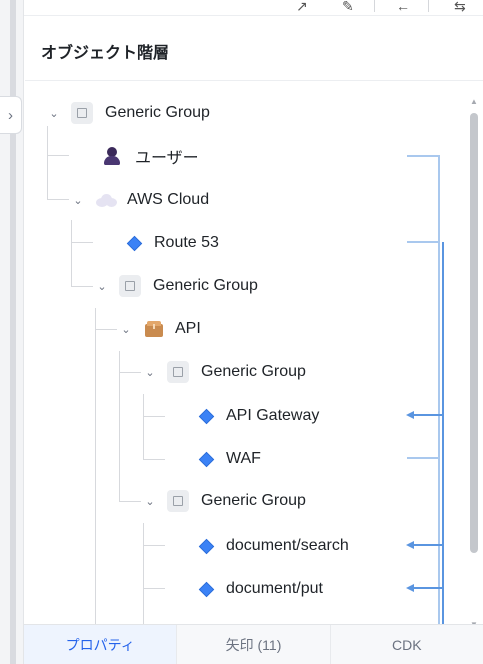 The height and width of the screenshot is (664, 483). I want to click on user-icon, so click(112, 156).